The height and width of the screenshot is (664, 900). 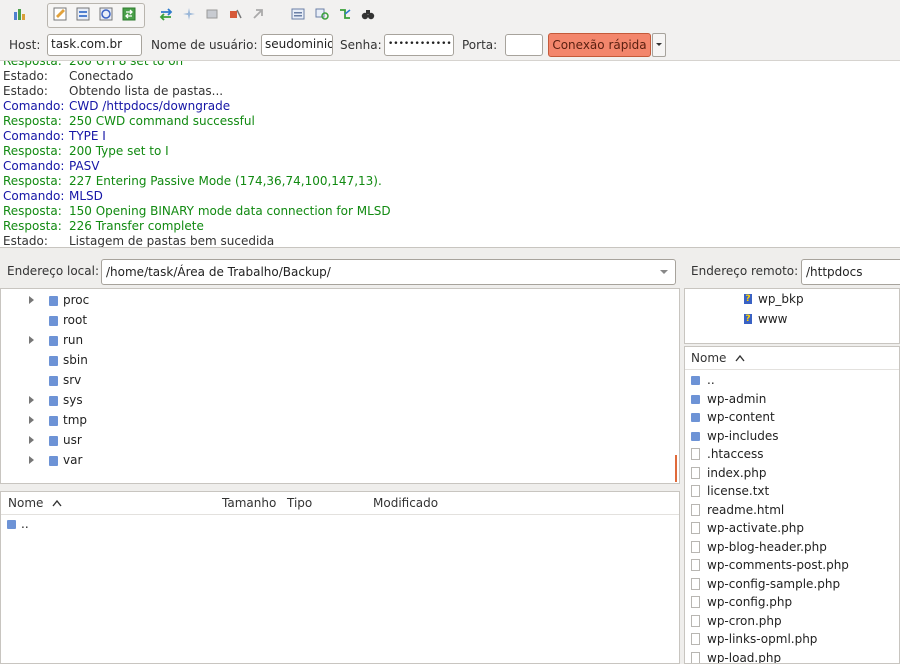 What do you see at coordinates (405, 503) in the screenshot?
I see `local-col-modified: Modificado` at bounding box center [405, 503].